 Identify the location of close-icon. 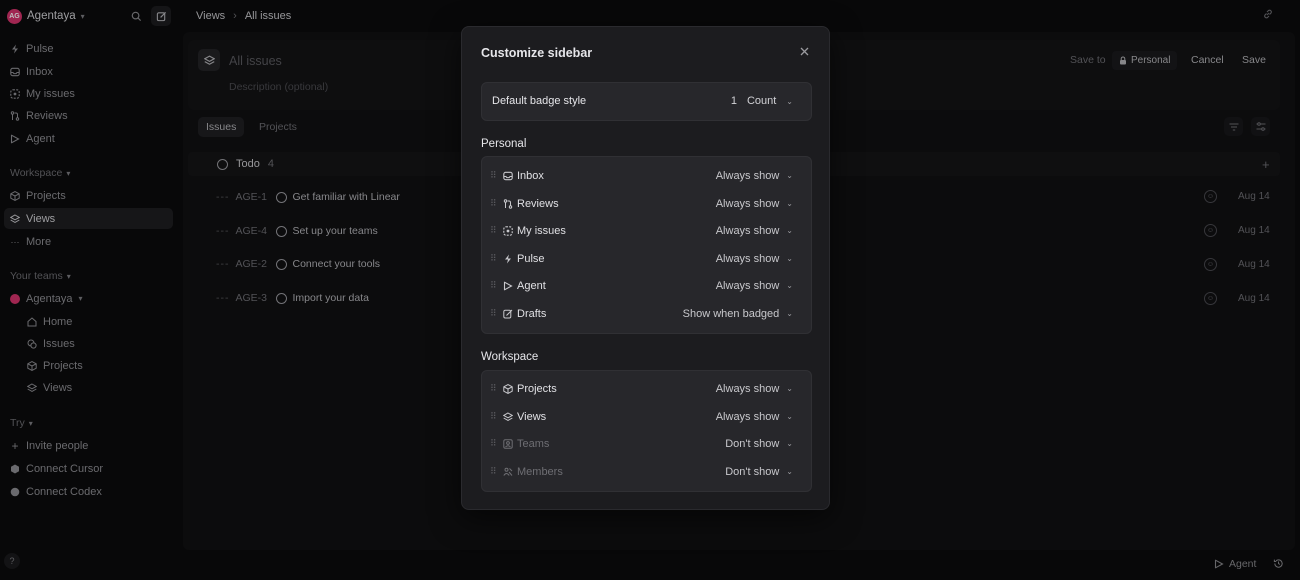
(804, 51).